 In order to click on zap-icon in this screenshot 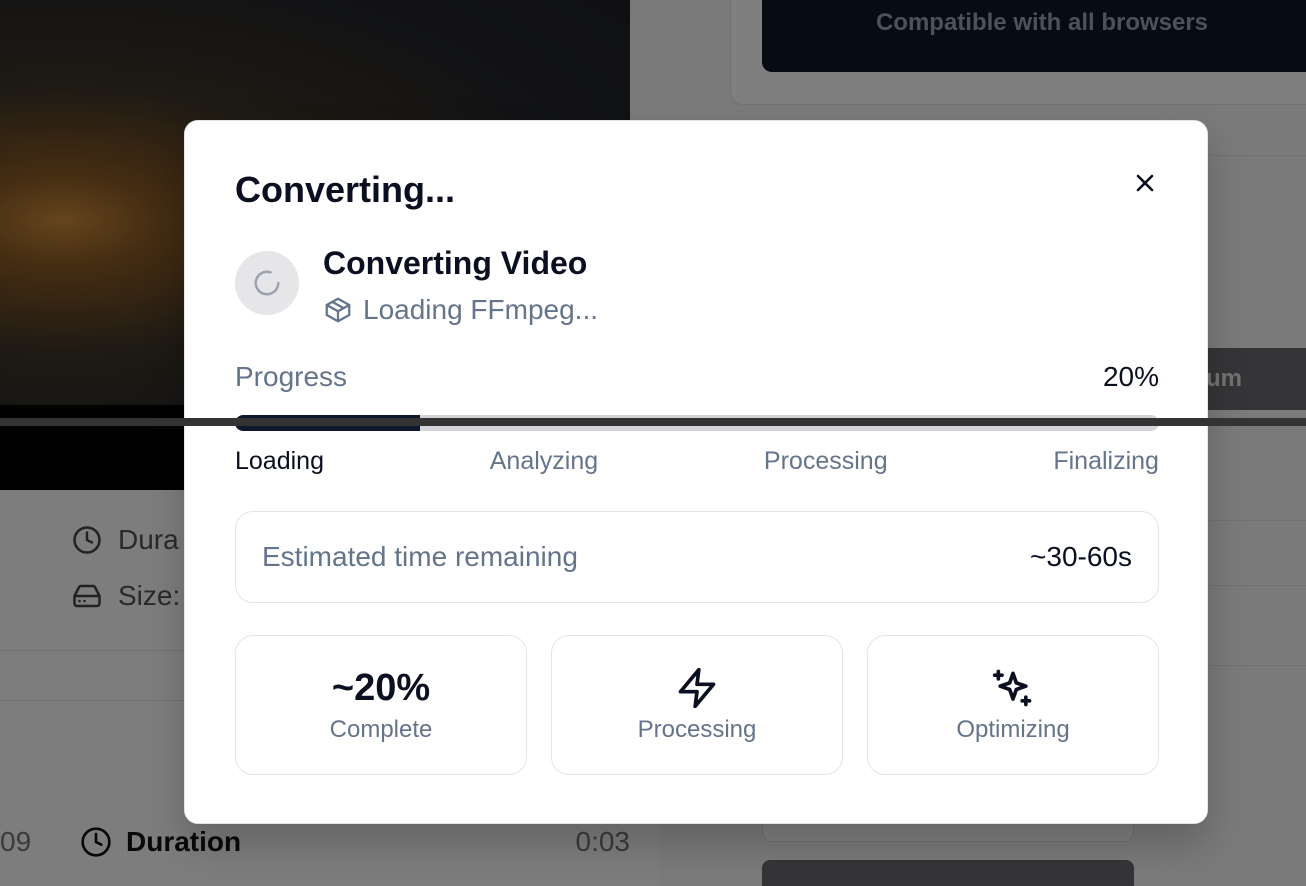, I will do `click(697, 688)`.